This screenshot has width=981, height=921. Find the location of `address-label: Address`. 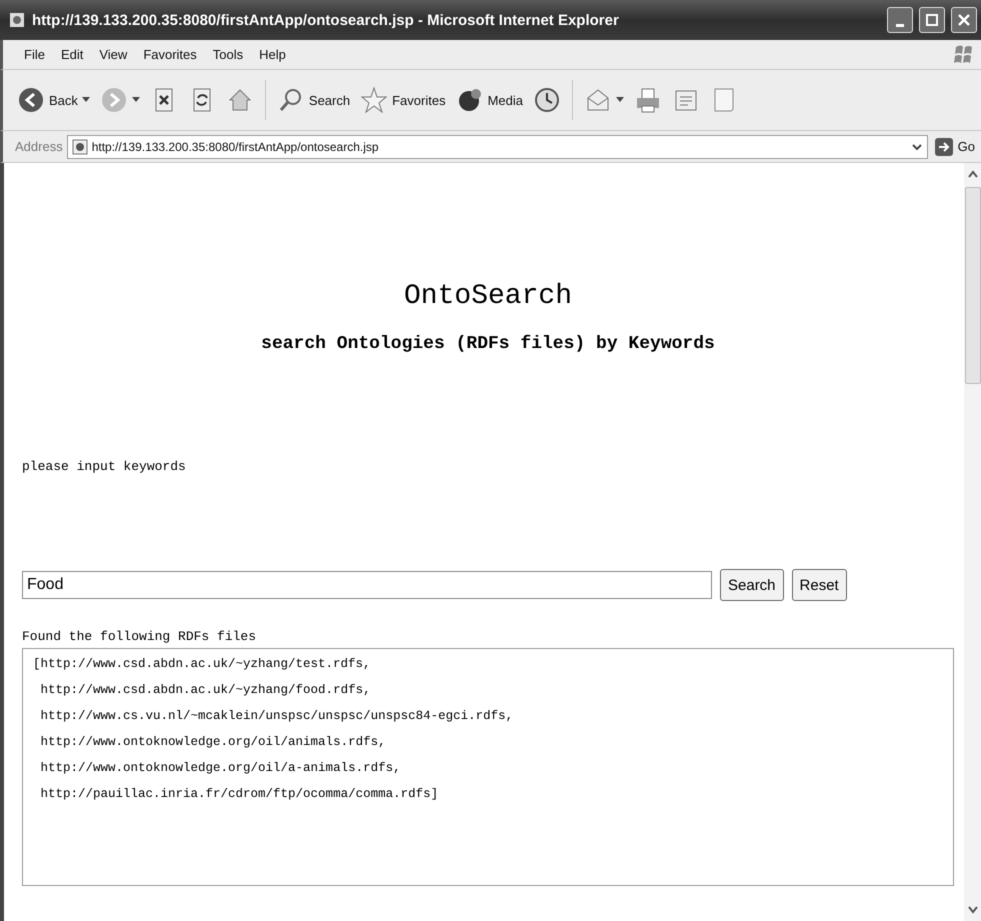

address-label: Address is located at coordinates (39, 146).